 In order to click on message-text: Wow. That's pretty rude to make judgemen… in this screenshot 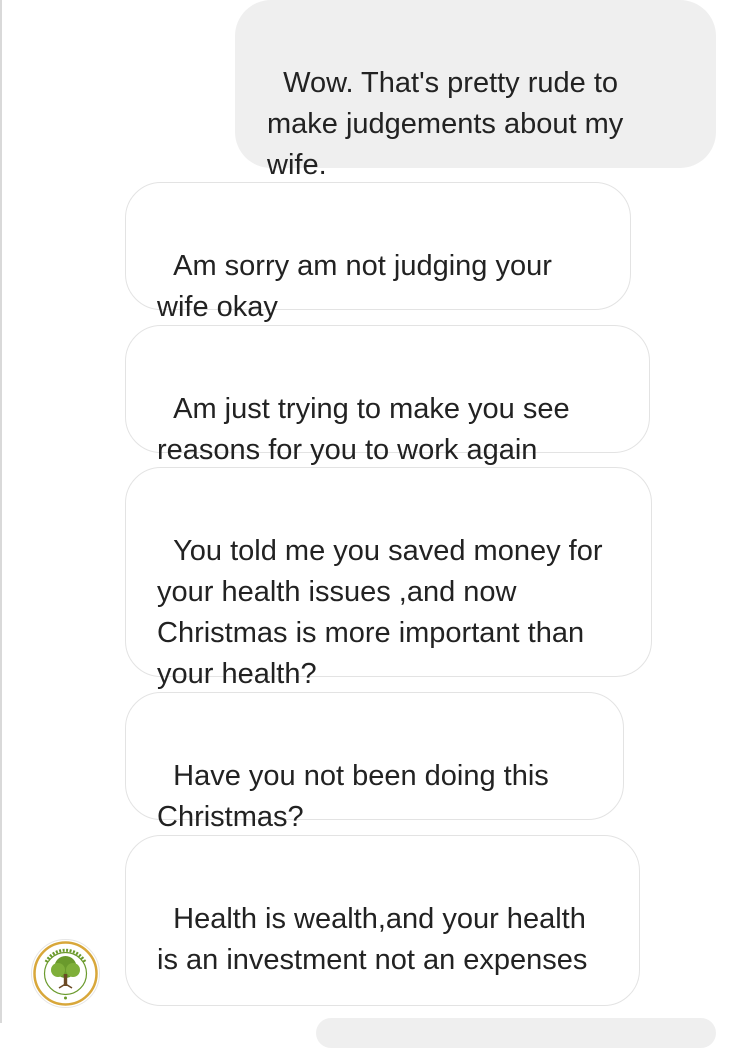, I will do `click(449, 124)`.